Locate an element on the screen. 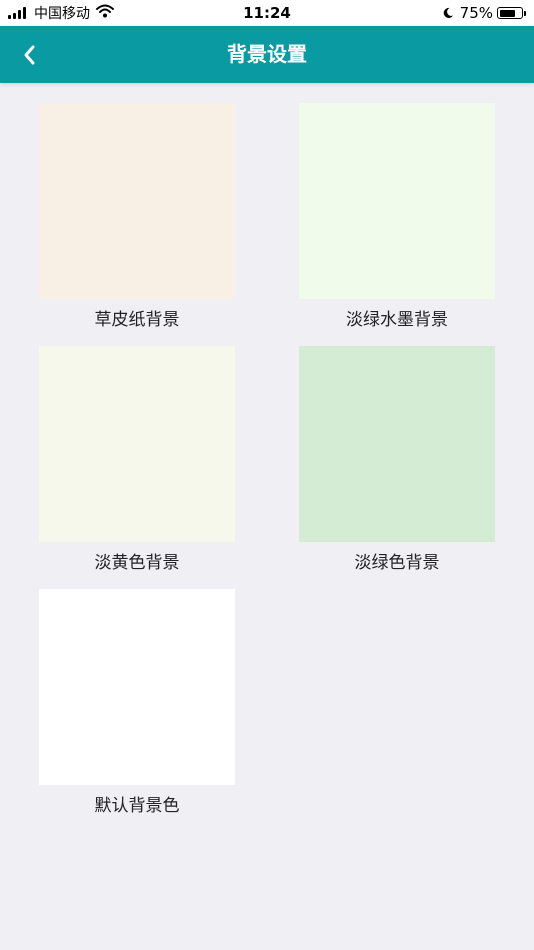 The width and height of the screenshot is (534, 950). status-right: 75% is located at coordinates (484, 13).